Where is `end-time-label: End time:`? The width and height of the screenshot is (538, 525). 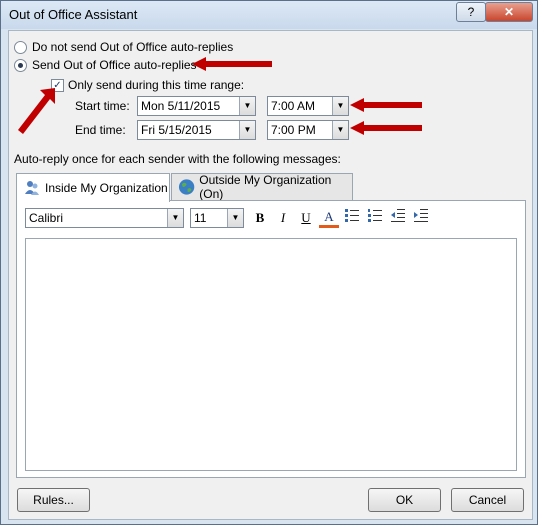
end-time-label: End time: is located at coordinates (100, 130).